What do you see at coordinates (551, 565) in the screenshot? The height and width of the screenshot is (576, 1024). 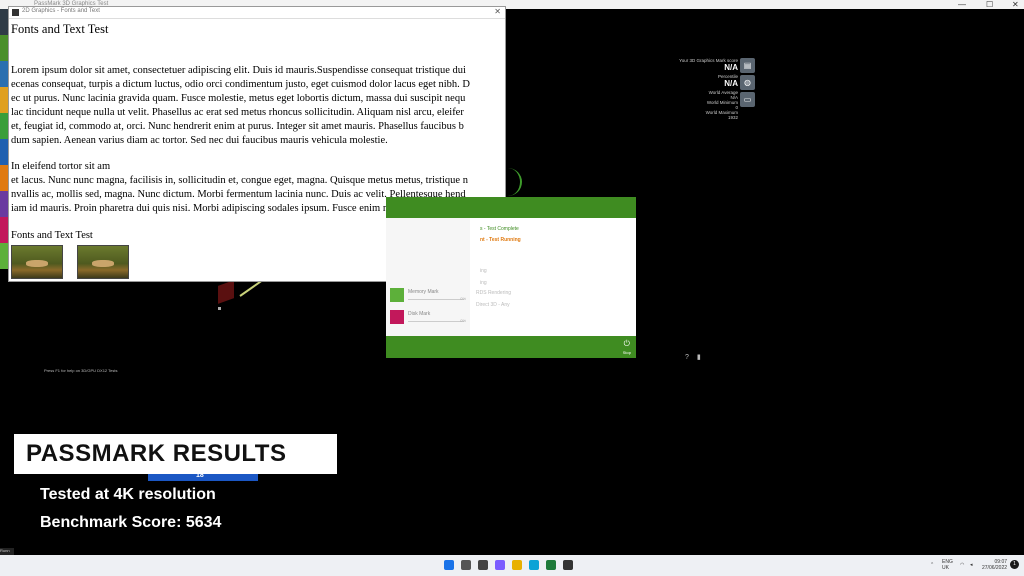 I see `store-icon` at bounding box center [551, 565].